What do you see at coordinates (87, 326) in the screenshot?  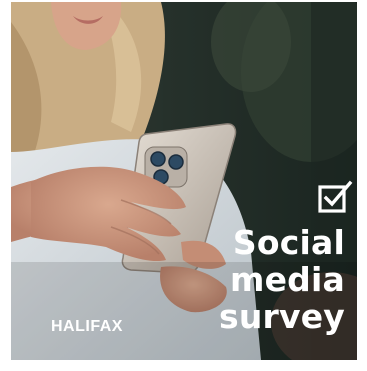 I see `halifax-logo: HALIFAX` at bounding box center [87, 326].